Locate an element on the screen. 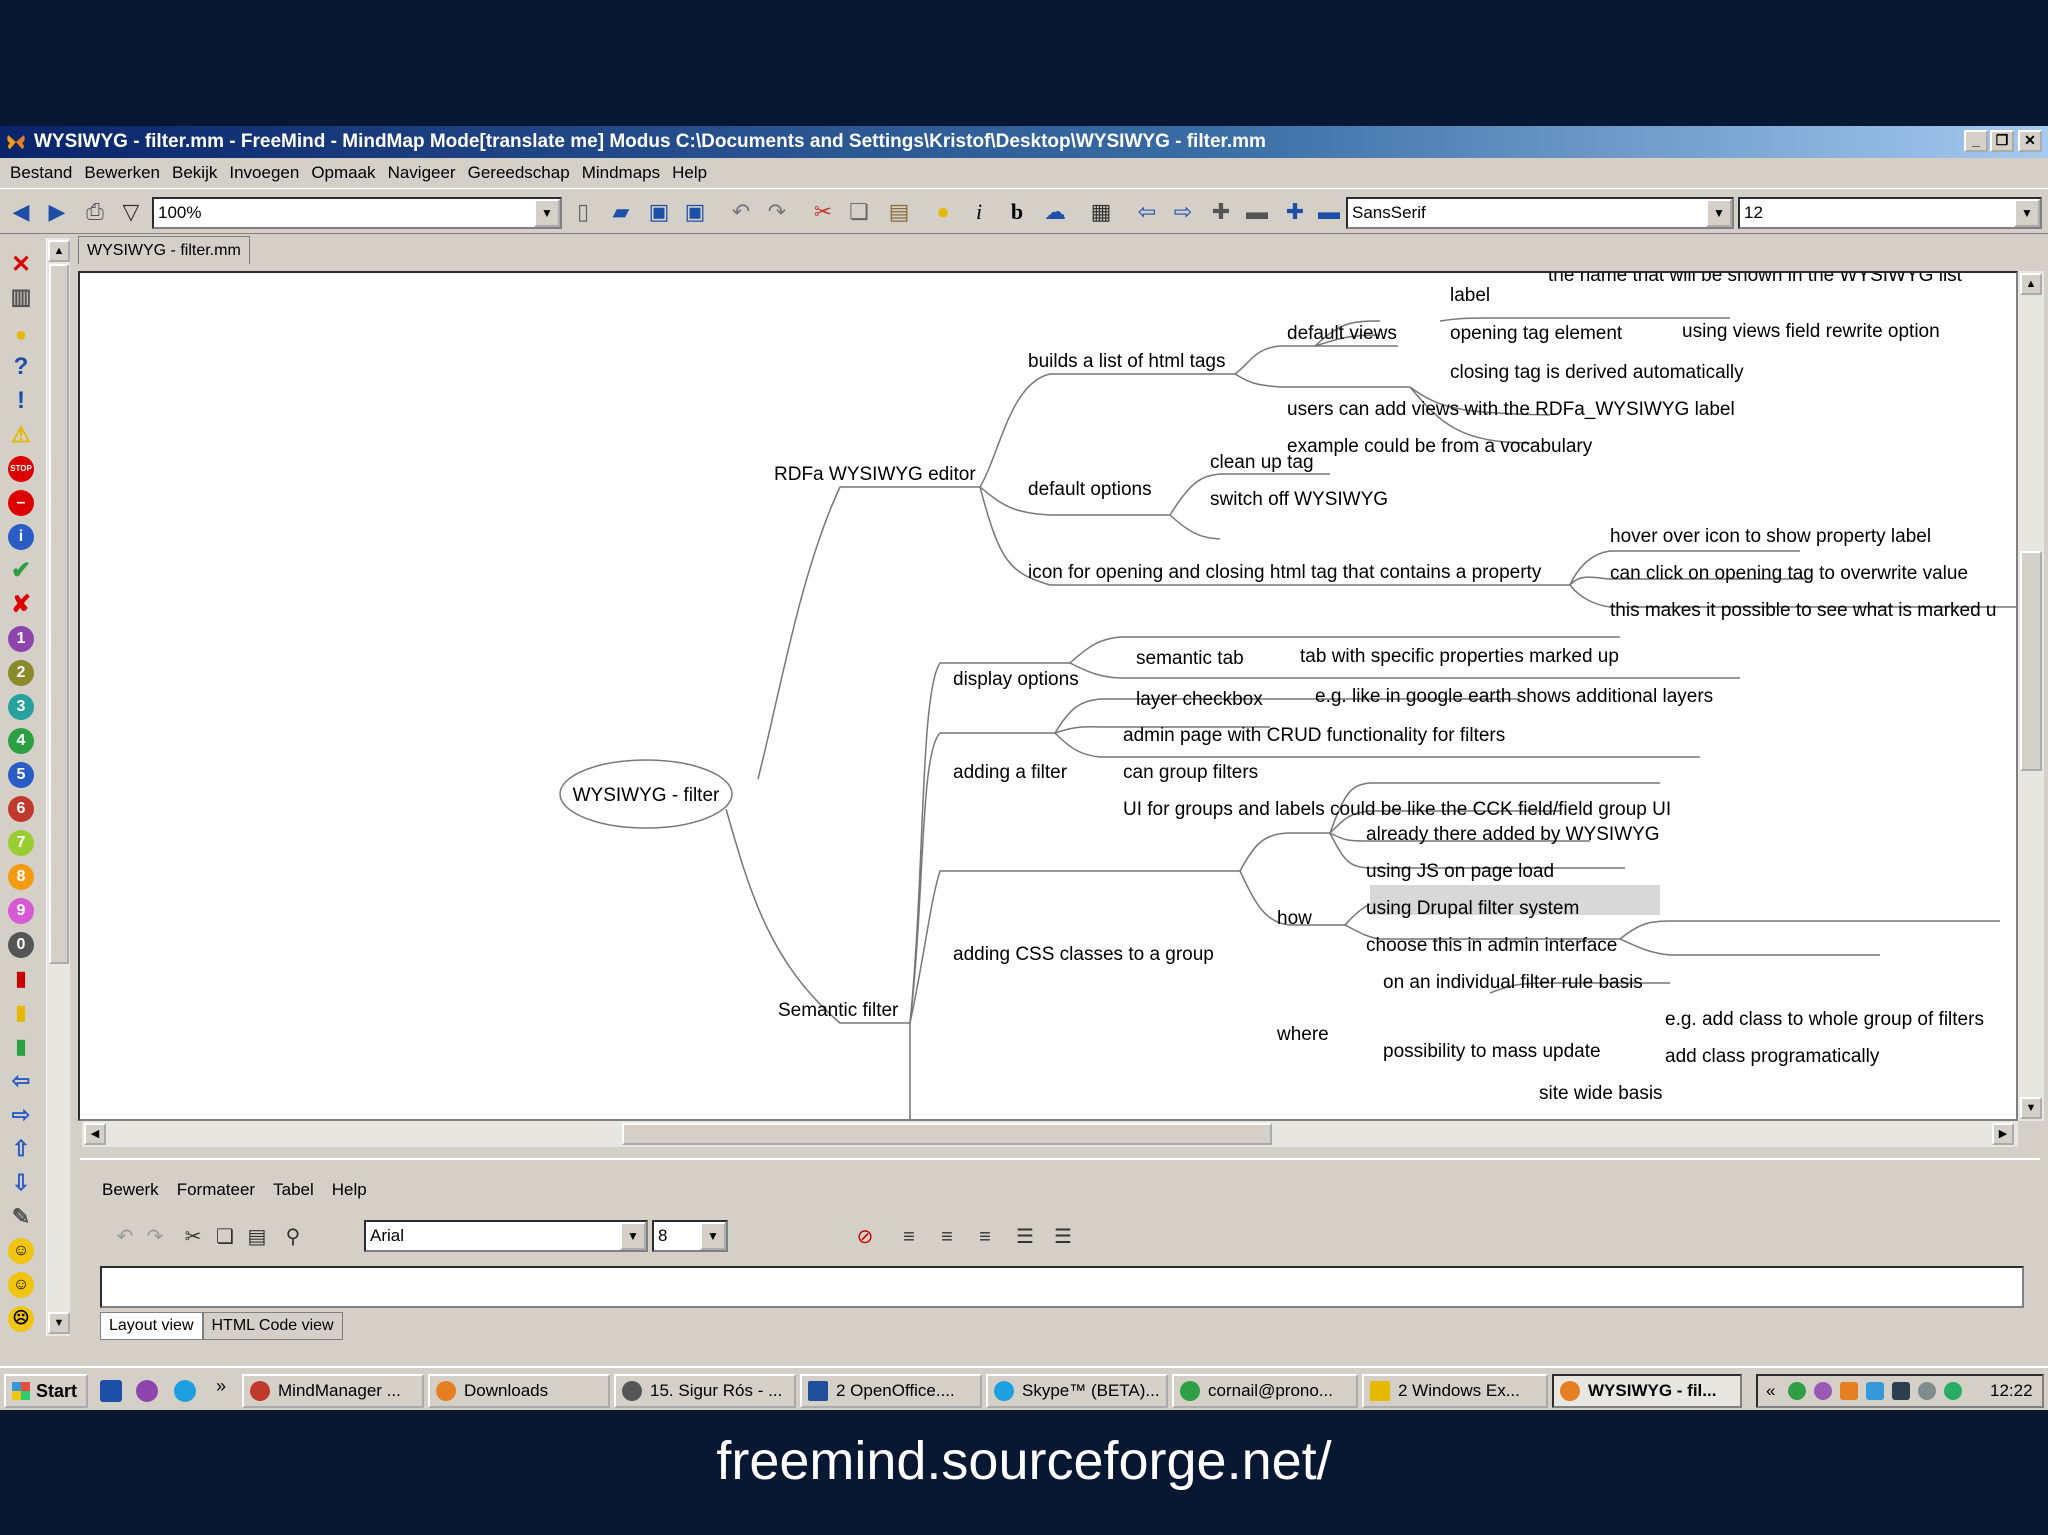 This screenshot has width=2048, height=1535. priority-8-icon: 8 is located at coordinates (21, 877).